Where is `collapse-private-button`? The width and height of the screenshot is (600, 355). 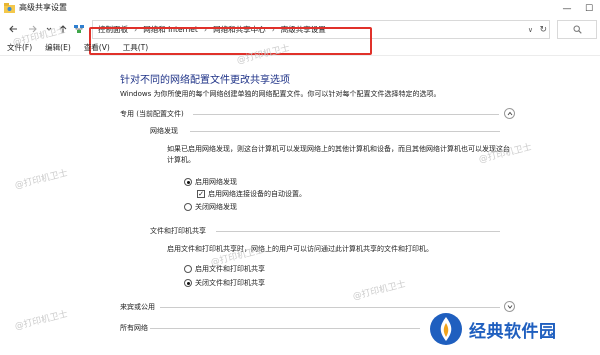
collapse-private-button is located at coordinates (509, 113).